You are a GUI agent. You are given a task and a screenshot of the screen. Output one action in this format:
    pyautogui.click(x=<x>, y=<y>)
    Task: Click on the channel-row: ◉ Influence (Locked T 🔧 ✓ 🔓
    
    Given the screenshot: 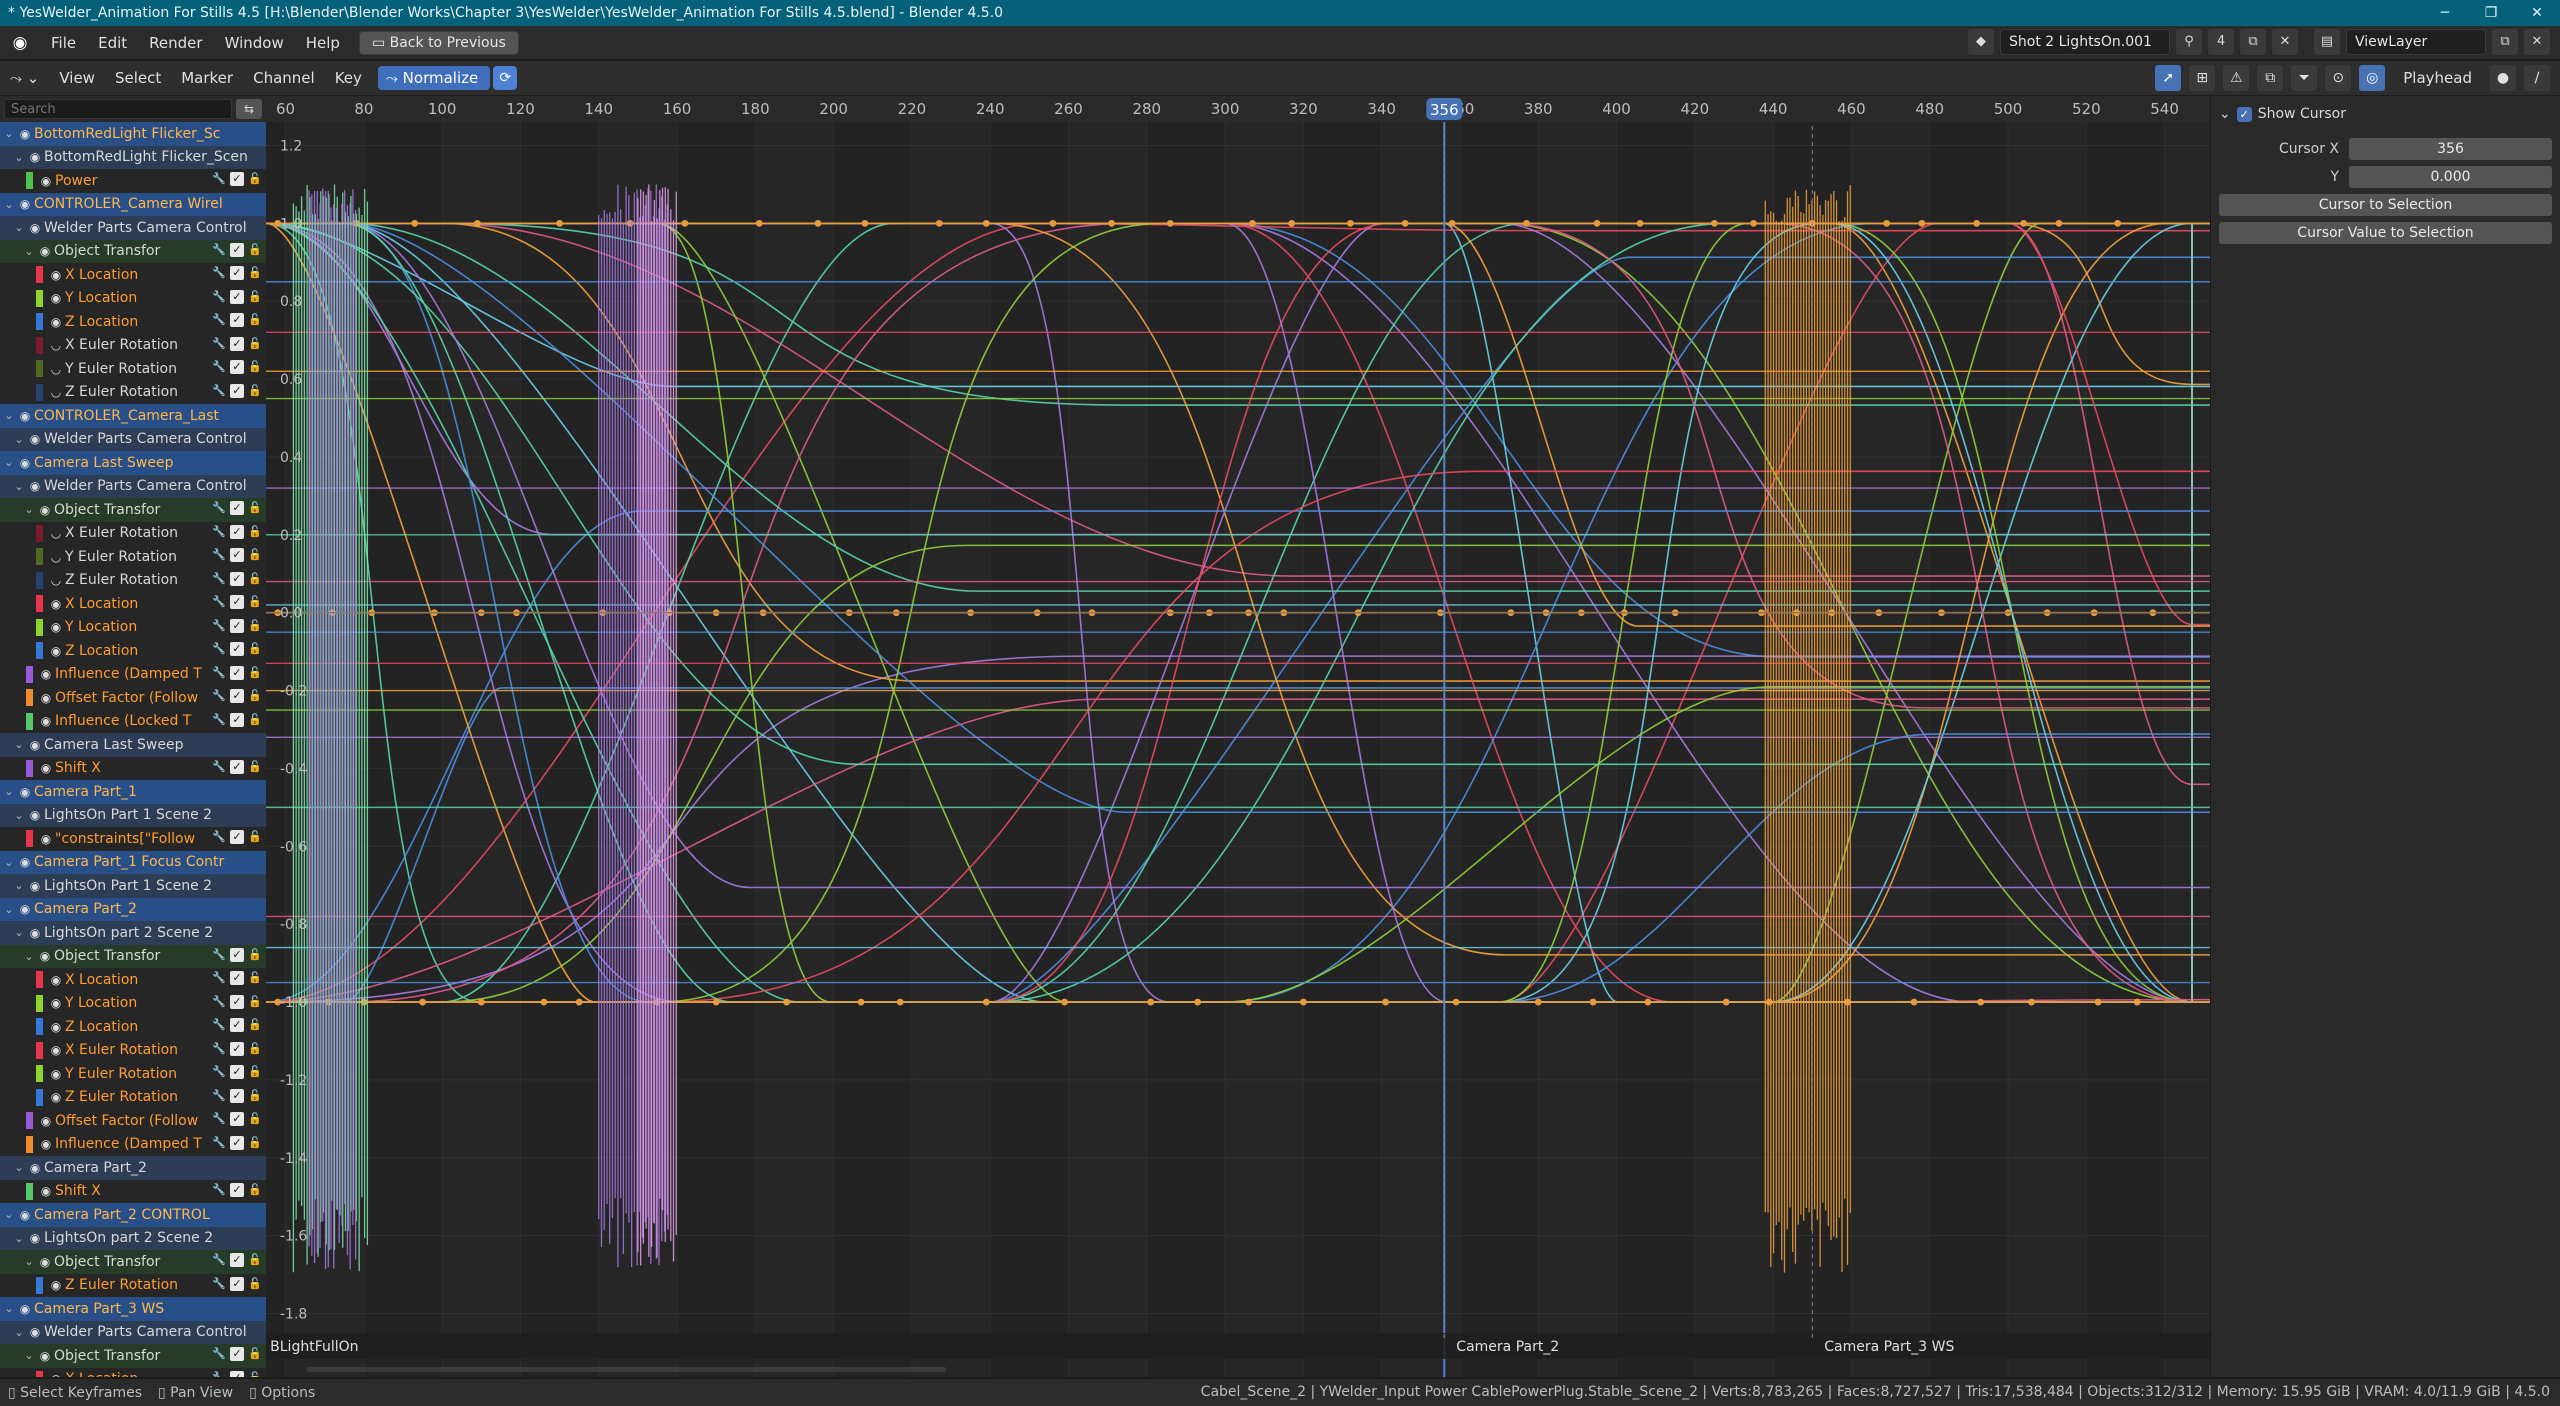 What is the action you would take?
    pyautogui.click(x=133, y=721)
    